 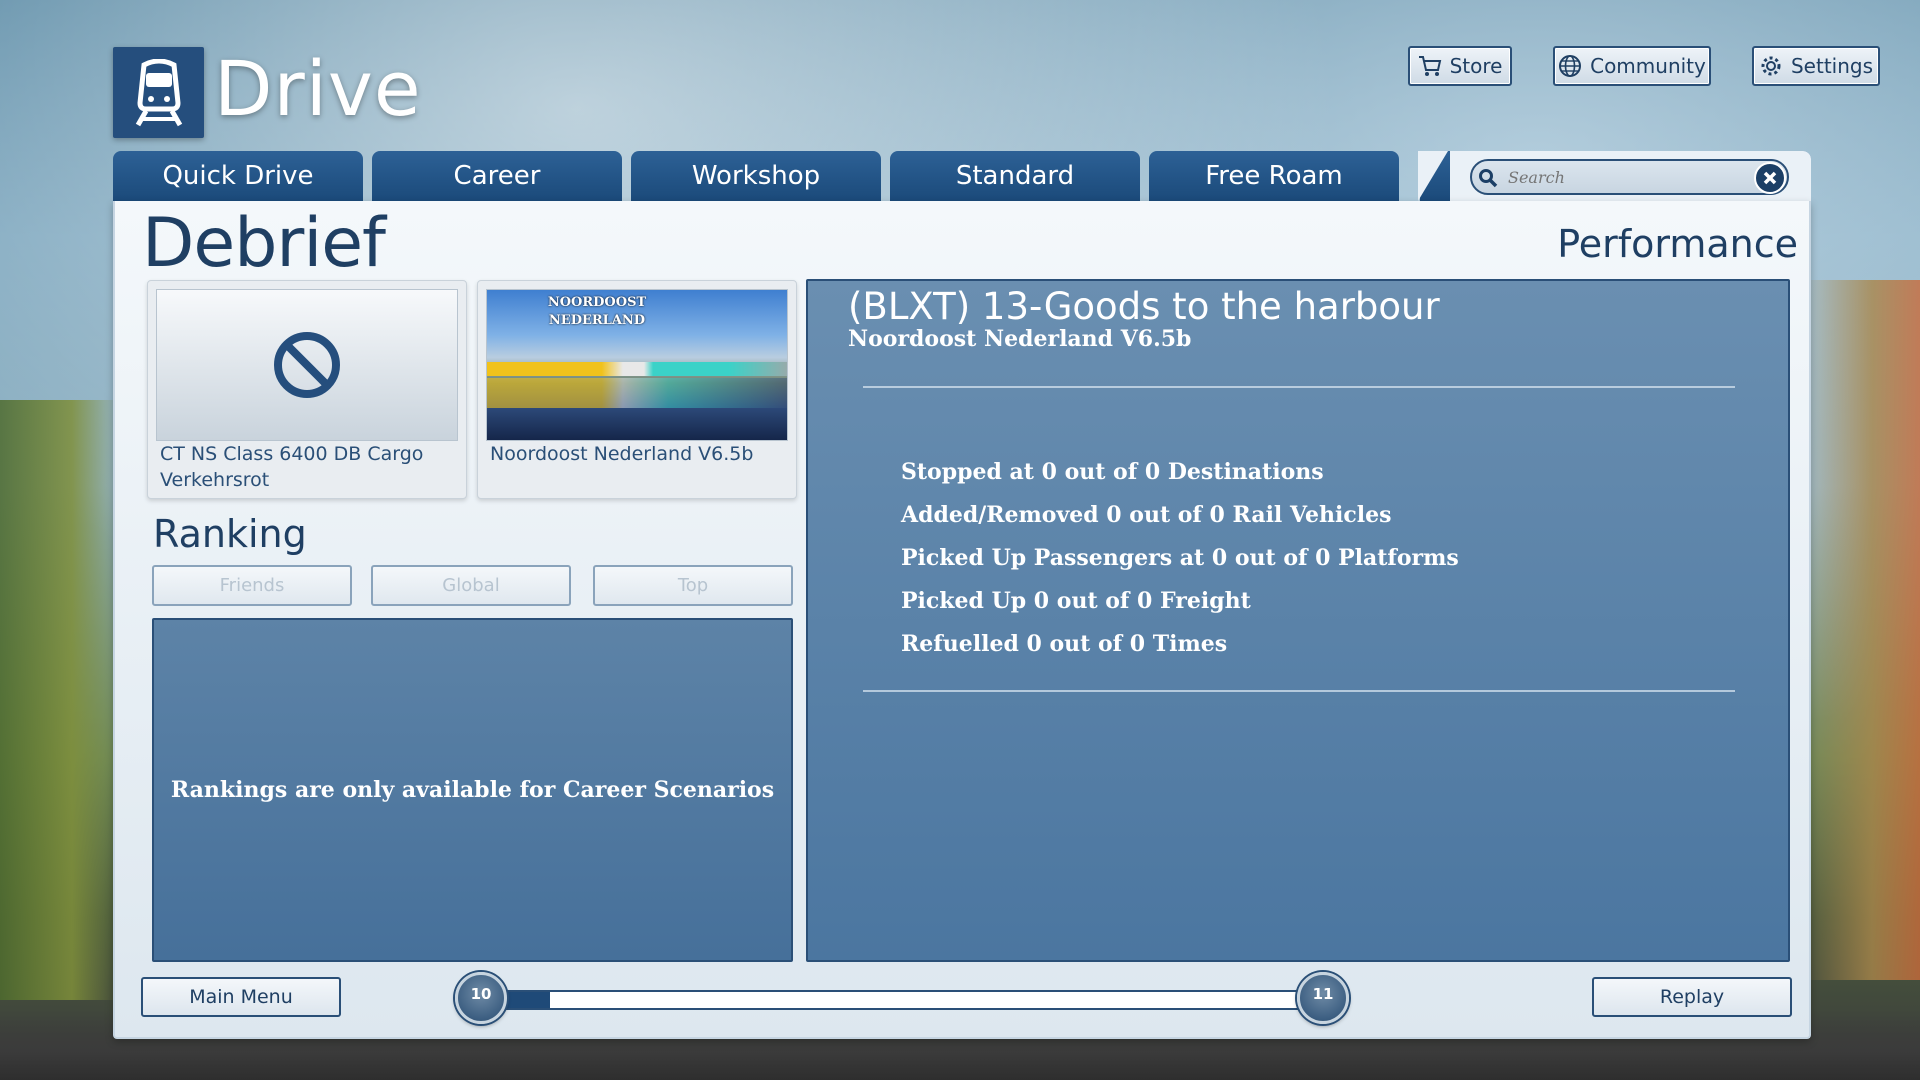 I want to click on tab-quick-drive: Quick Drive, so click(x=238, y=176).